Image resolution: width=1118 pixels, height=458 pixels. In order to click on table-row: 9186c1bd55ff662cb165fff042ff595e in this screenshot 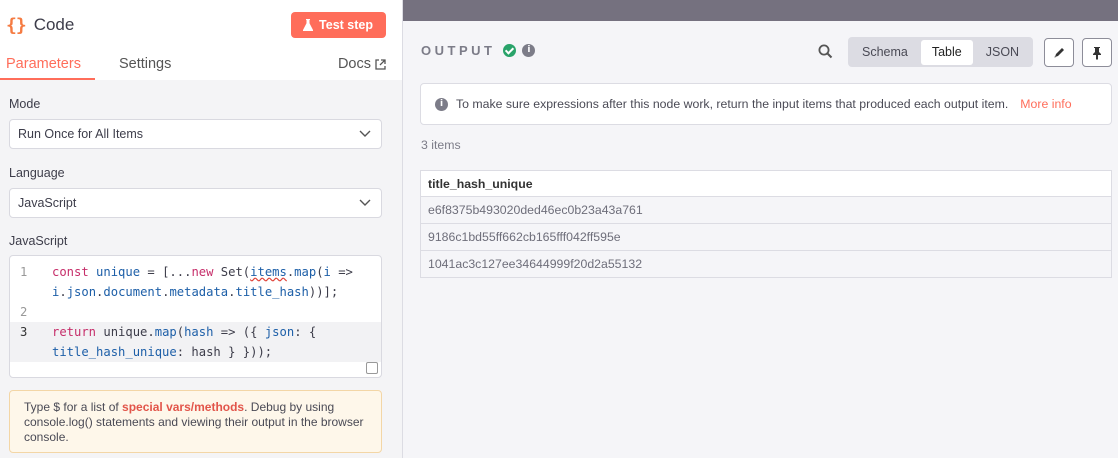, I will do `click(766, 237)`.